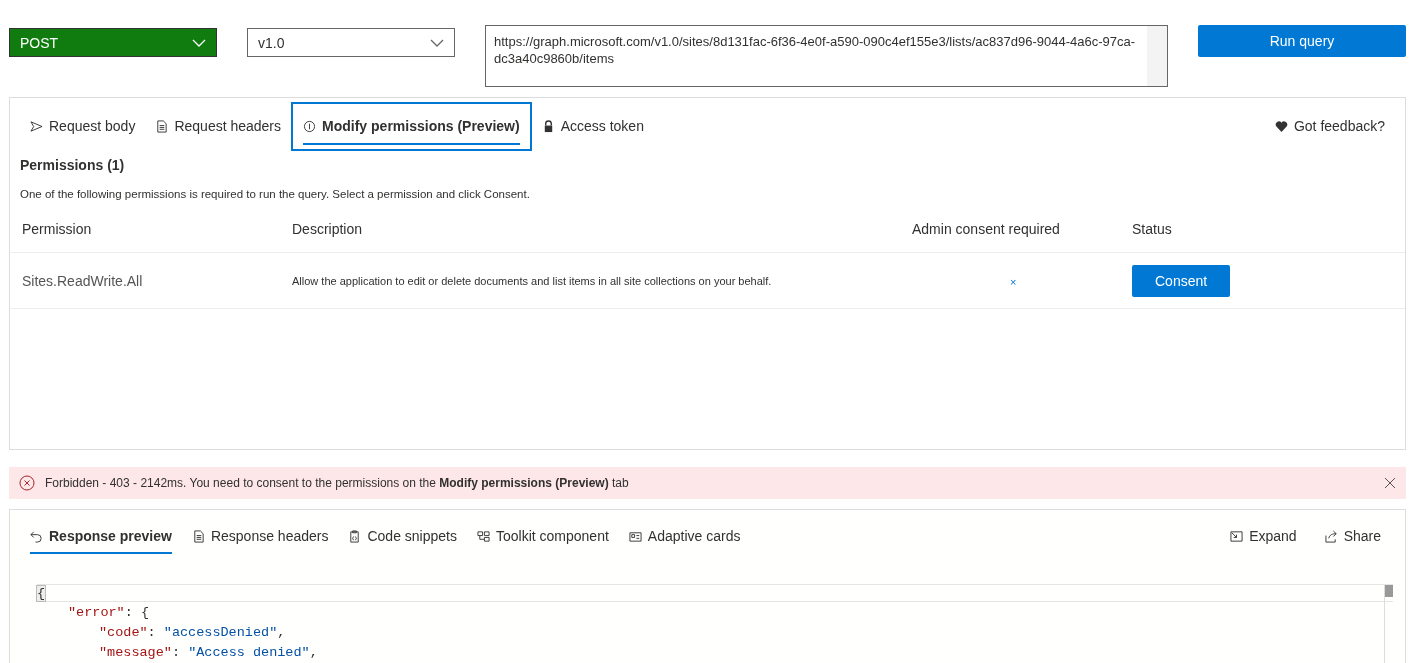  Describe the element at coordinates (402, 536) in the screenshot. I see `tab: Code snippets` at that location.